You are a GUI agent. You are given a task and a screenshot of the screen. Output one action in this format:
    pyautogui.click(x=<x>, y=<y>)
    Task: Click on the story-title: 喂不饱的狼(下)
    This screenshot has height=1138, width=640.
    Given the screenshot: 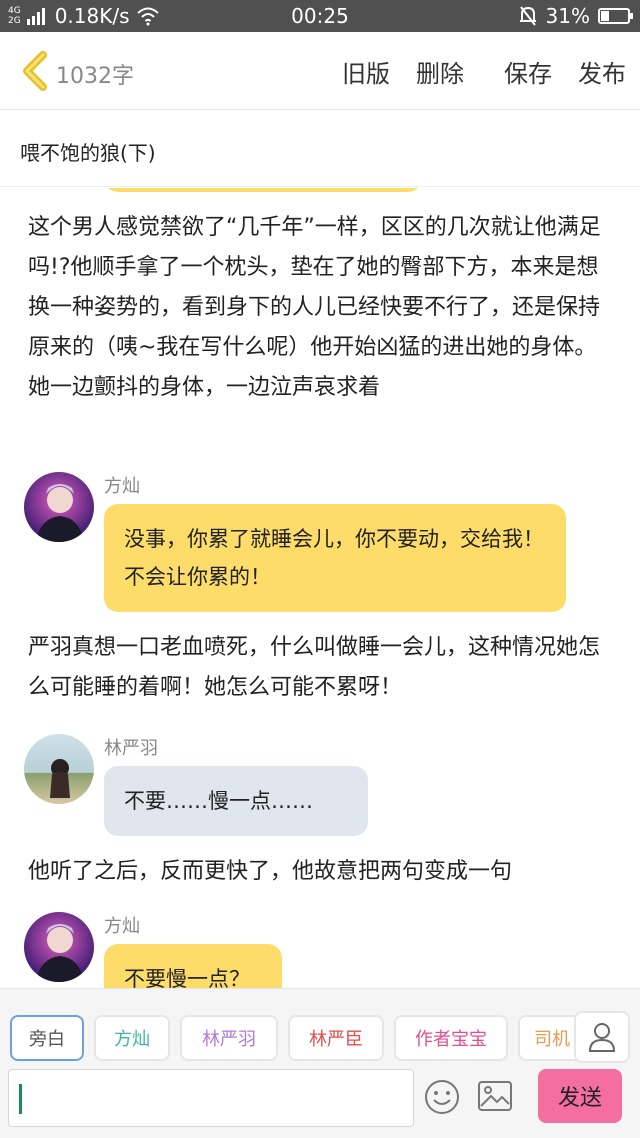 What is the action you would take?
    pyautogui.click(x=88, y=153)
    